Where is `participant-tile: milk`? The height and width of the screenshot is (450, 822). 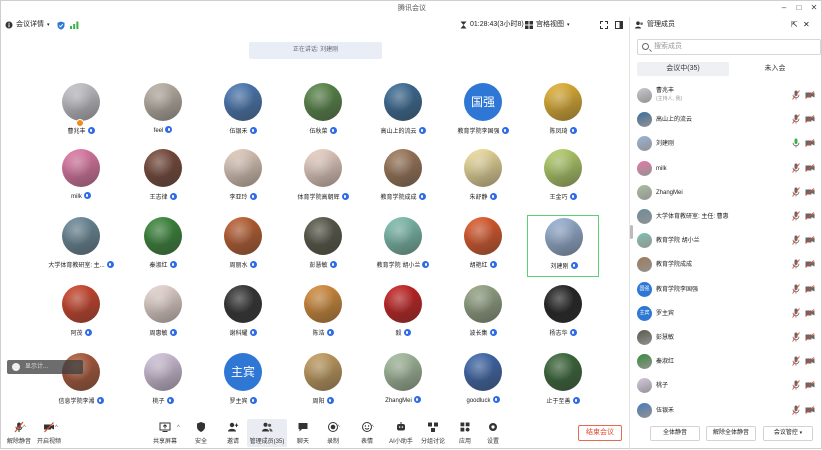 participant-tile: milk is located at coordinates (81, 178).